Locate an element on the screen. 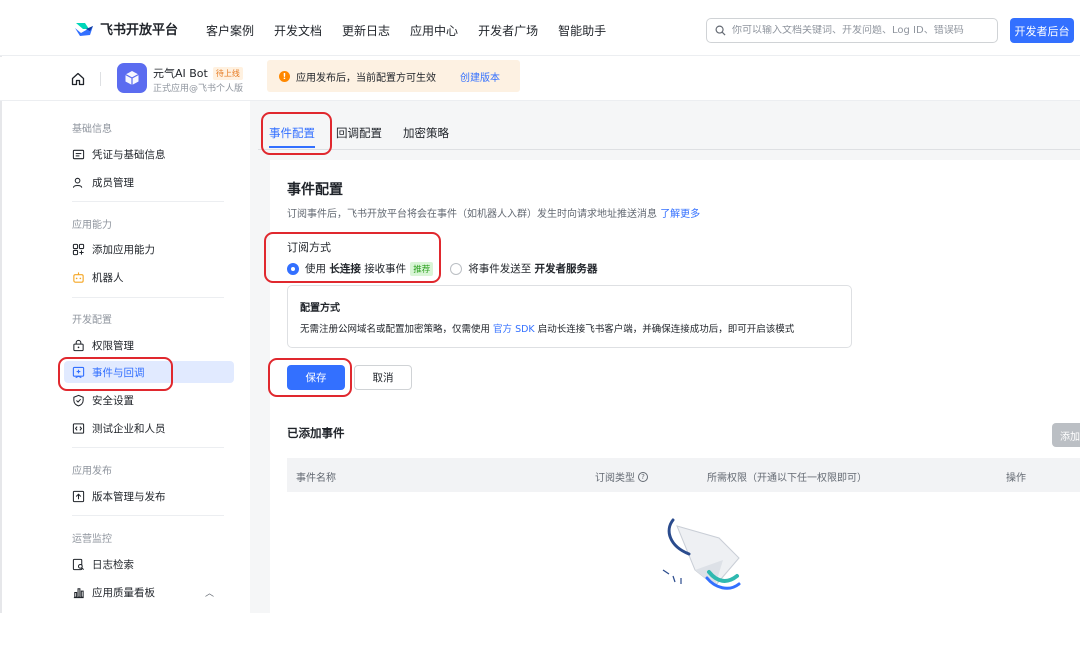 Image resolution: width=1080 pixels, height=663 pixels. sidebar-item-label: 成员管理 is located at coordinates (113, 182).